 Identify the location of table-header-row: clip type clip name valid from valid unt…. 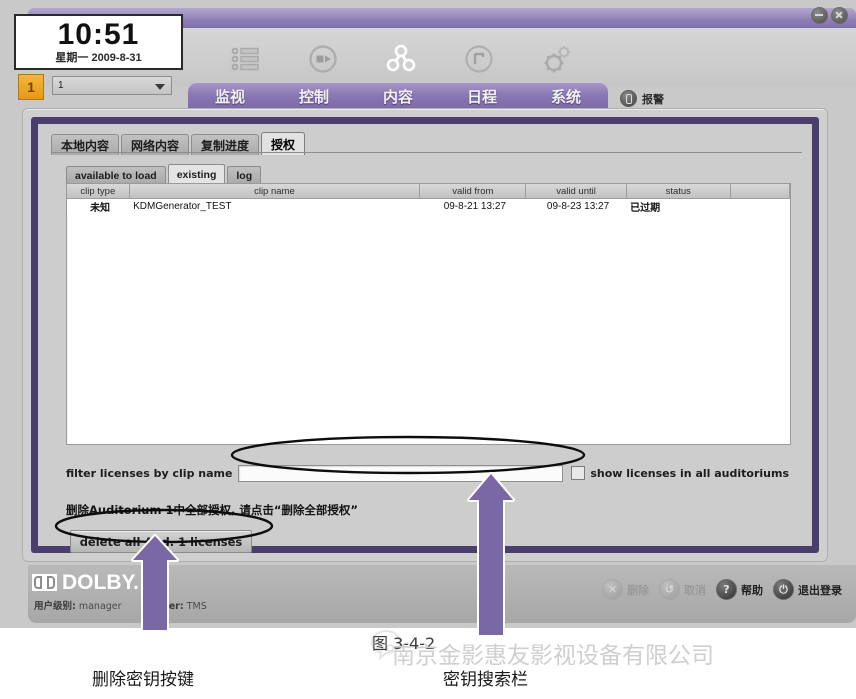
(429, 191).